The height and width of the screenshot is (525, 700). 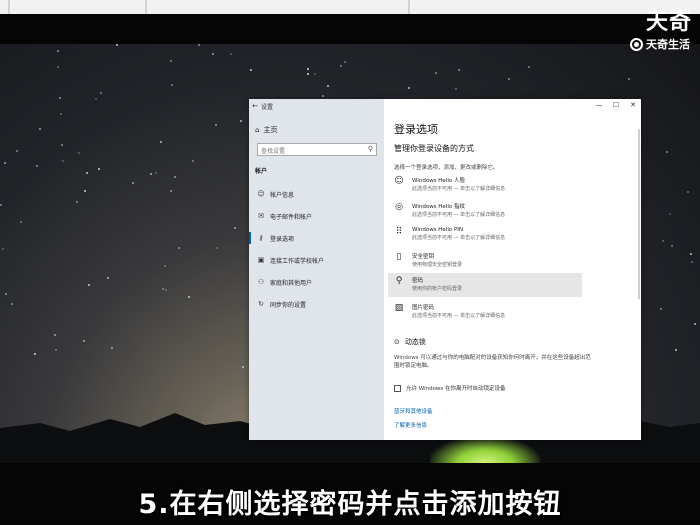 What do you see at coordinates (485, 261) in the screenshot?
I see `option-security-key: ▯ 安全密钥 使用物理安全密钥登录` at bounding box center [485, 261].